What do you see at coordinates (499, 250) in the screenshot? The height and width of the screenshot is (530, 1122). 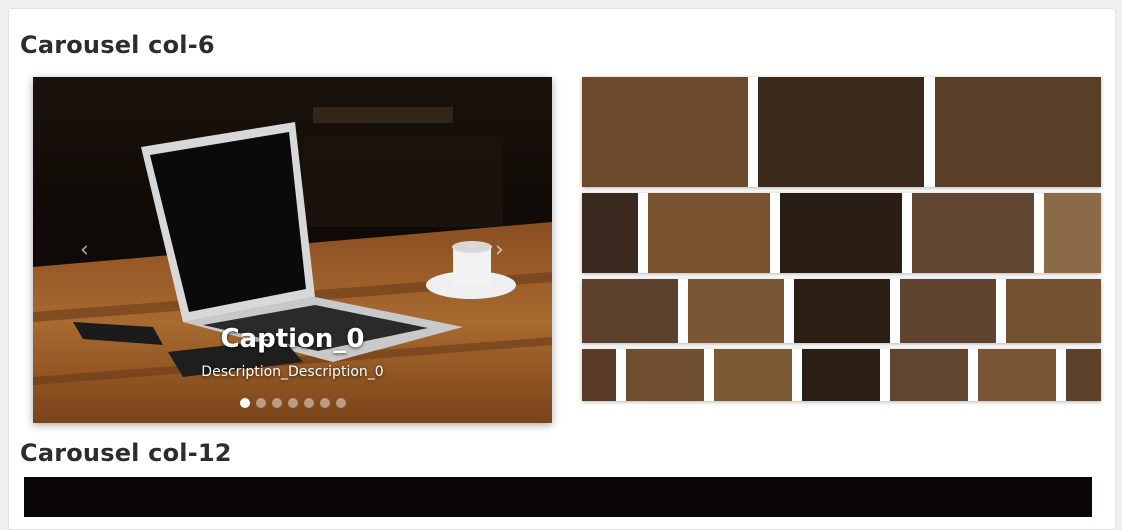 I see `chevron-right-icon: ›` at bounding box center [499, 250].